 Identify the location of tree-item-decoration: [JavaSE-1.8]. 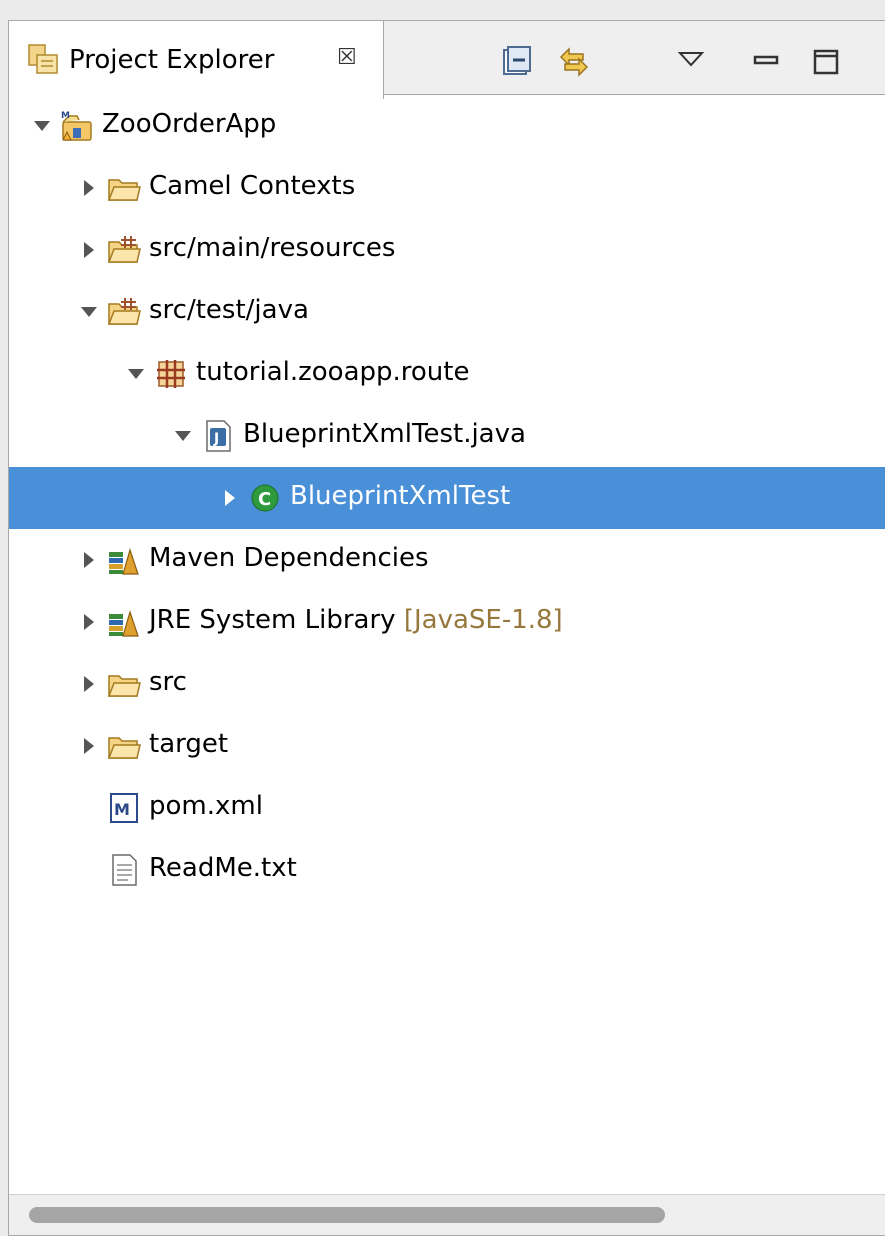
(479, 620).